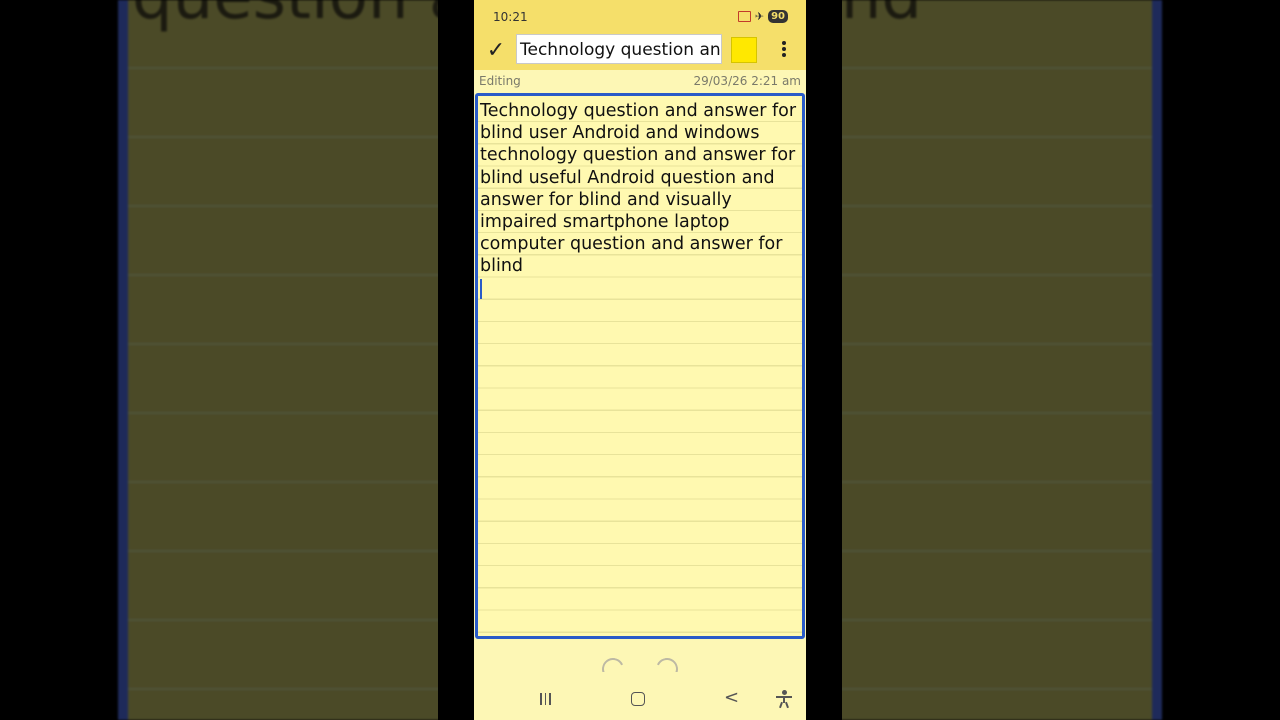 This screenshot has height=720, width=1280. I want to click on battery-indicator: 90, so click(778, 16).